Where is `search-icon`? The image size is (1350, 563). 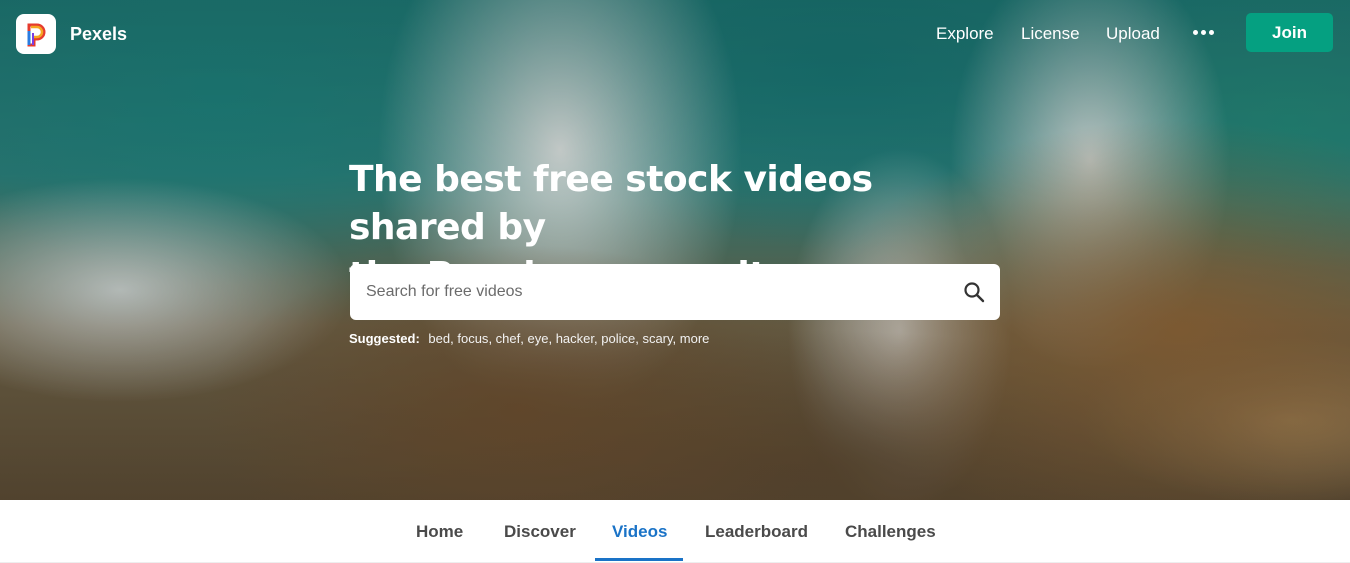 search-icon is located at coordinates (974, 292).